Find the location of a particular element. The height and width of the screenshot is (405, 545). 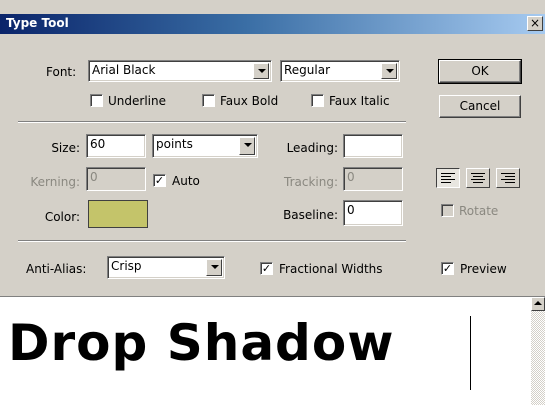

text-caret is located at coordinates (470, 353).